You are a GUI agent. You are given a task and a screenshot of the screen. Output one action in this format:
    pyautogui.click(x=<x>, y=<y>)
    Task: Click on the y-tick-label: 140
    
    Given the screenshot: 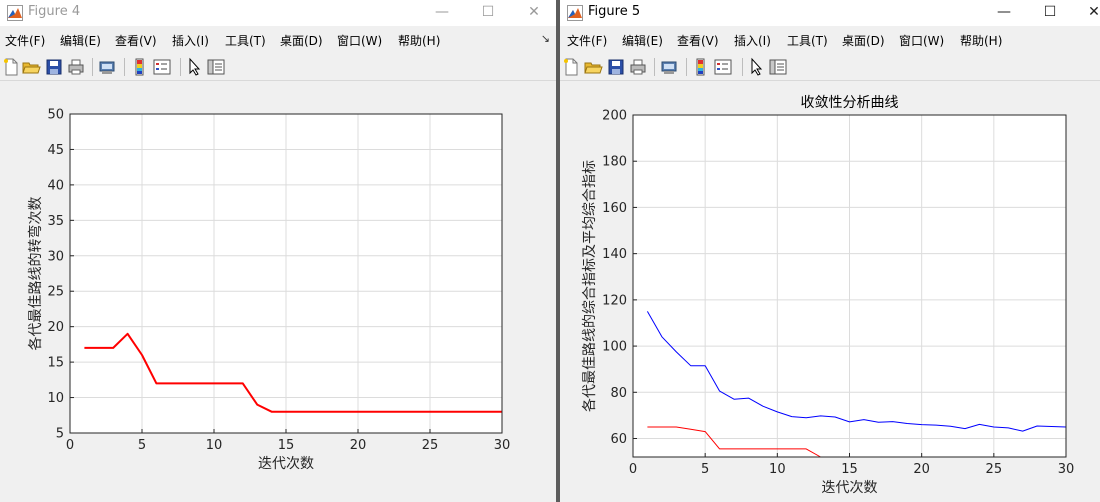 What is the action you would take?
    pyautogui.click(x=614, y=254)
    